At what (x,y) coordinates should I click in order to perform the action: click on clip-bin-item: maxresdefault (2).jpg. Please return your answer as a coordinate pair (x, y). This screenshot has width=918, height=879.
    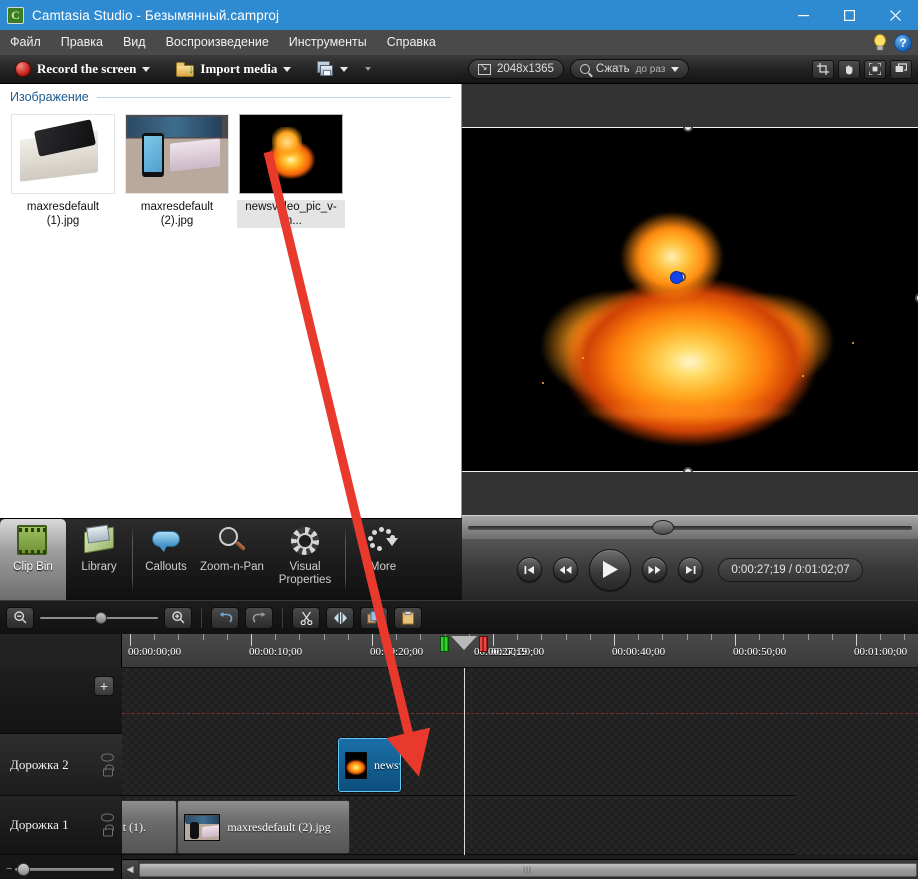
    Looking at the image, I should click on (177, 169).